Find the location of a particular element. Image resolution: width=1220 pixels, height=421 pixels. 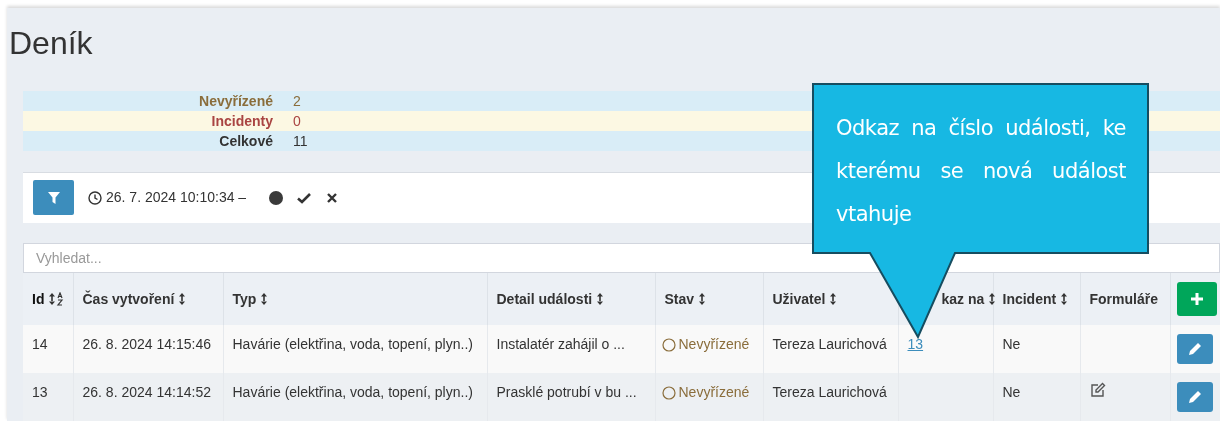

filter-icon is located at coordinates (53, 197).